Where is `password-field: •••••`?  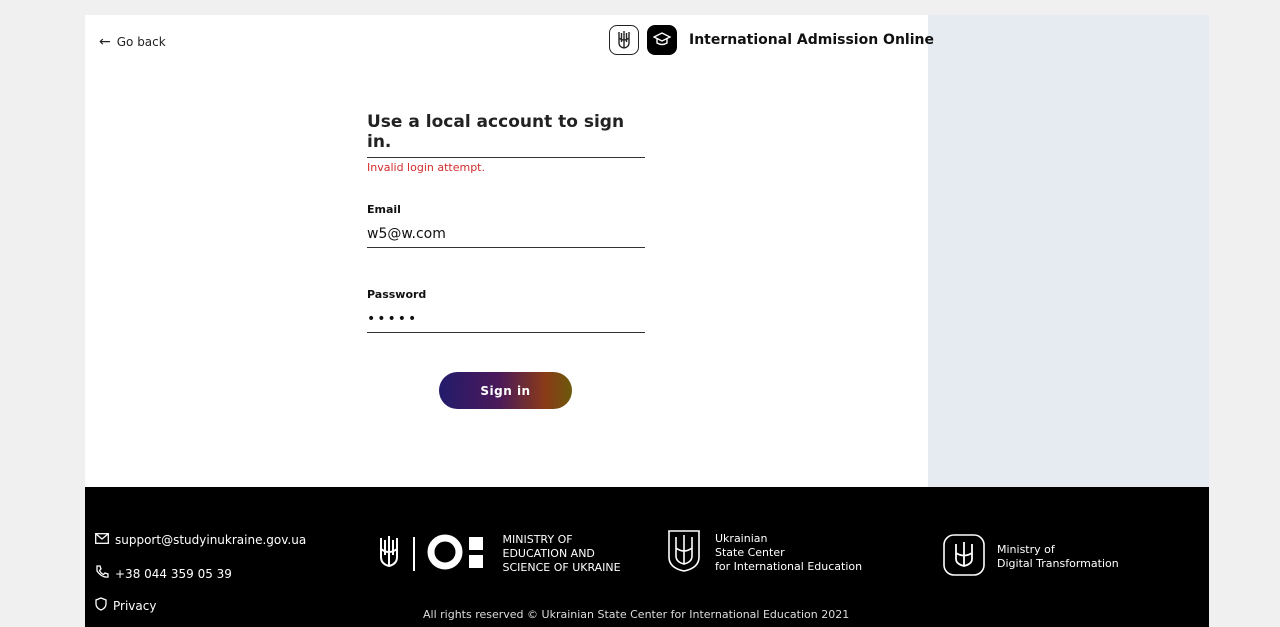 password-field: ••••• is located at coordinates (506, 319).